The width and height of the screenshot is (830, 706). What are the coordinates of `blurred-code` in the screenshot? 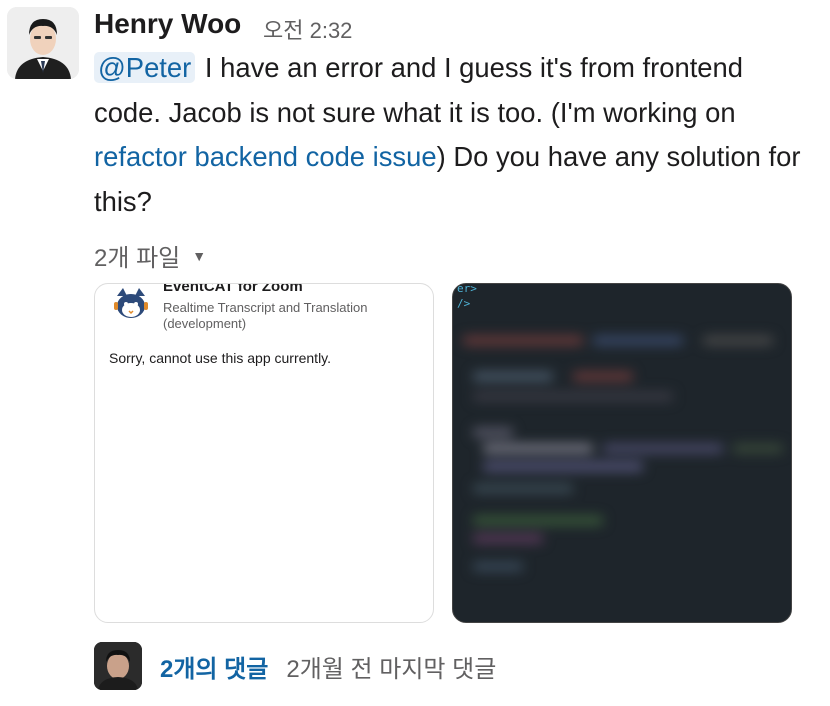 It's located at (622, 452).